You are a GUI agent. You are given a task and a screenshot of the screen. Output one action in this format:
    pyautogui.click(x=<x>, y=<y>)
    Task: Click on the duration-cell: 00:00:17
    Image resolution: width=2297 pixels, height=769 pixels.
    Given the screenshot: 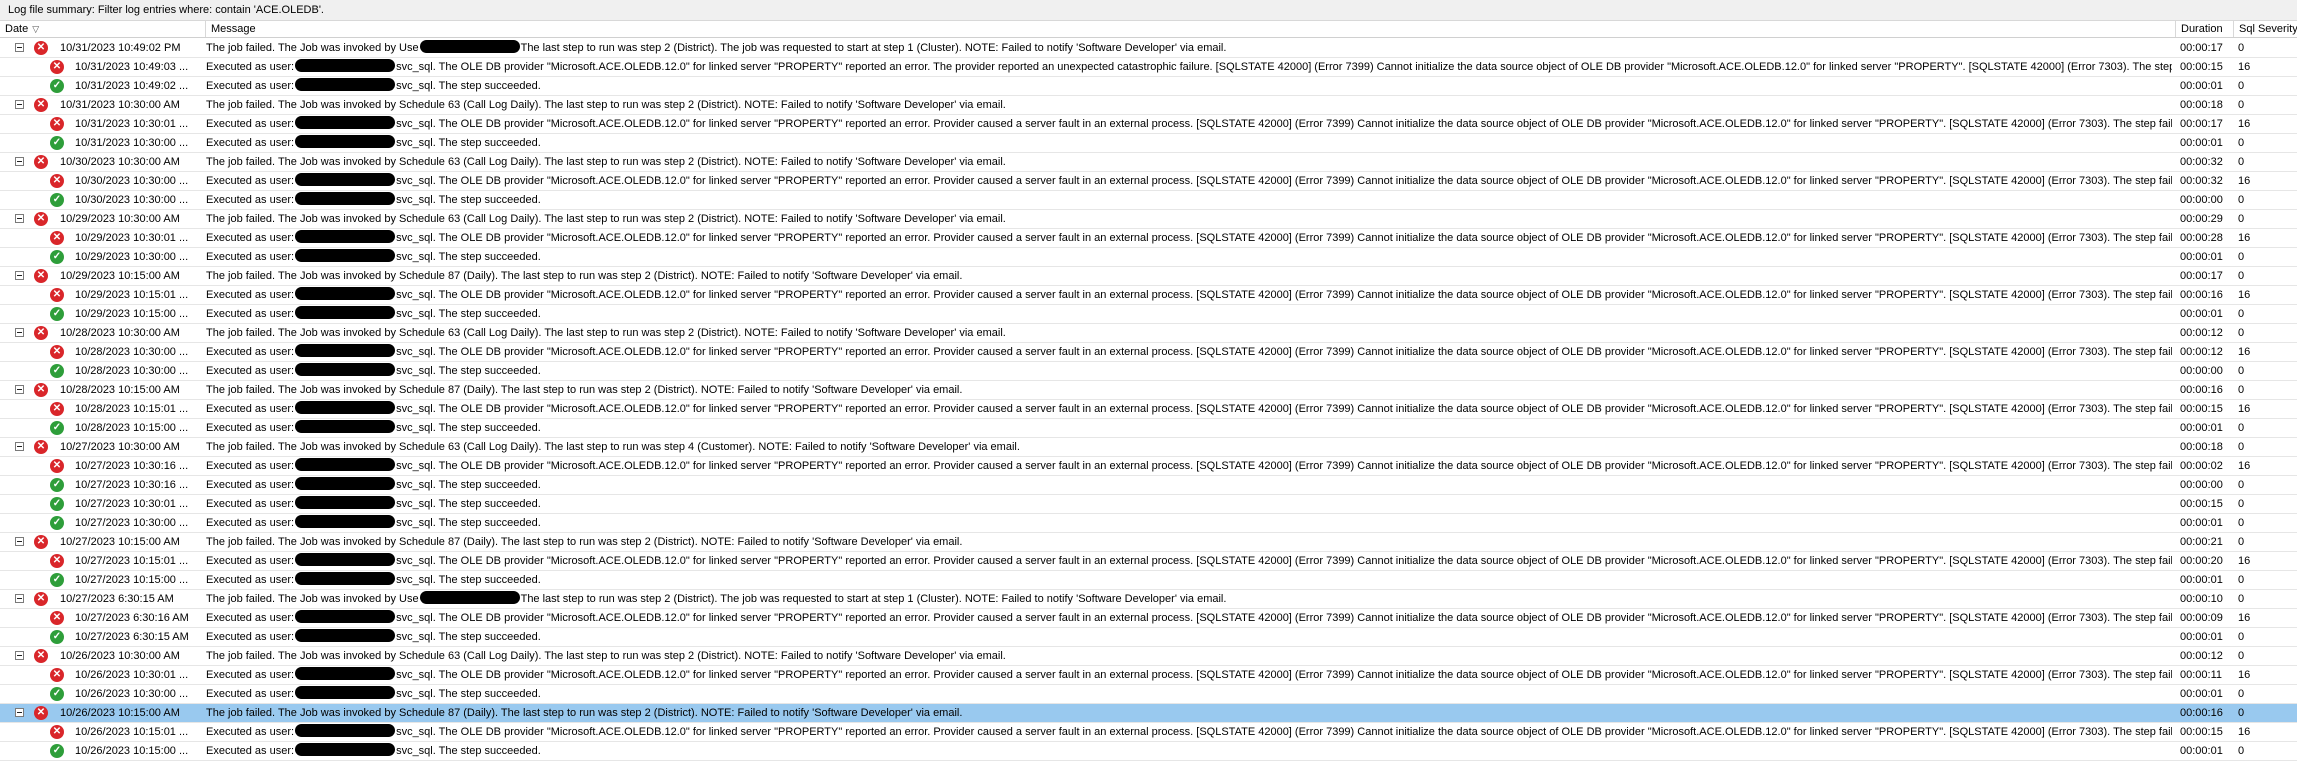 What is the action you would take?
    pyautogui.click(x=2201, y=48)
    